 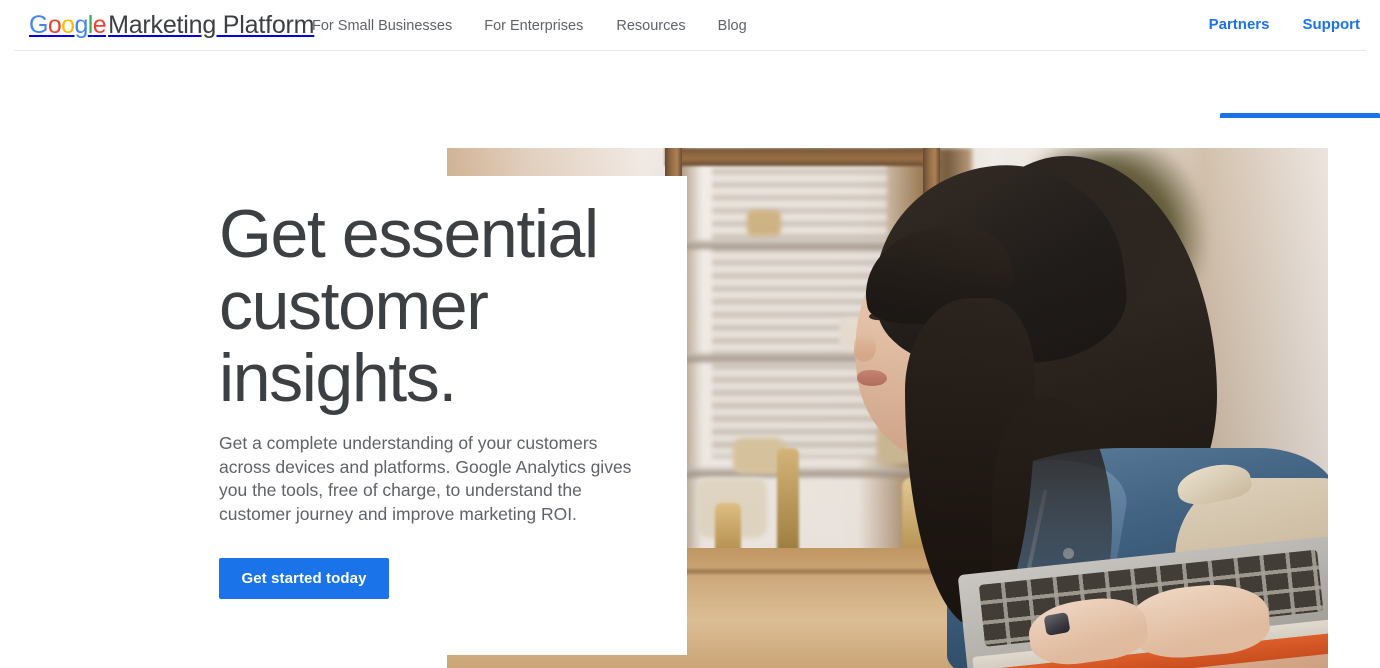 I want to click on google-logo-letter-3: g, so click(x=81, y=25).